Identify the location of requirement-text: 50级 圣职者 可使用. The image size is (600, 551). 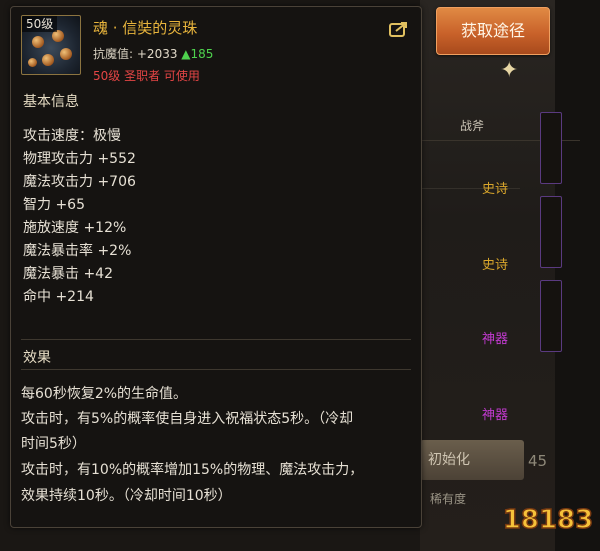
(146, 76).